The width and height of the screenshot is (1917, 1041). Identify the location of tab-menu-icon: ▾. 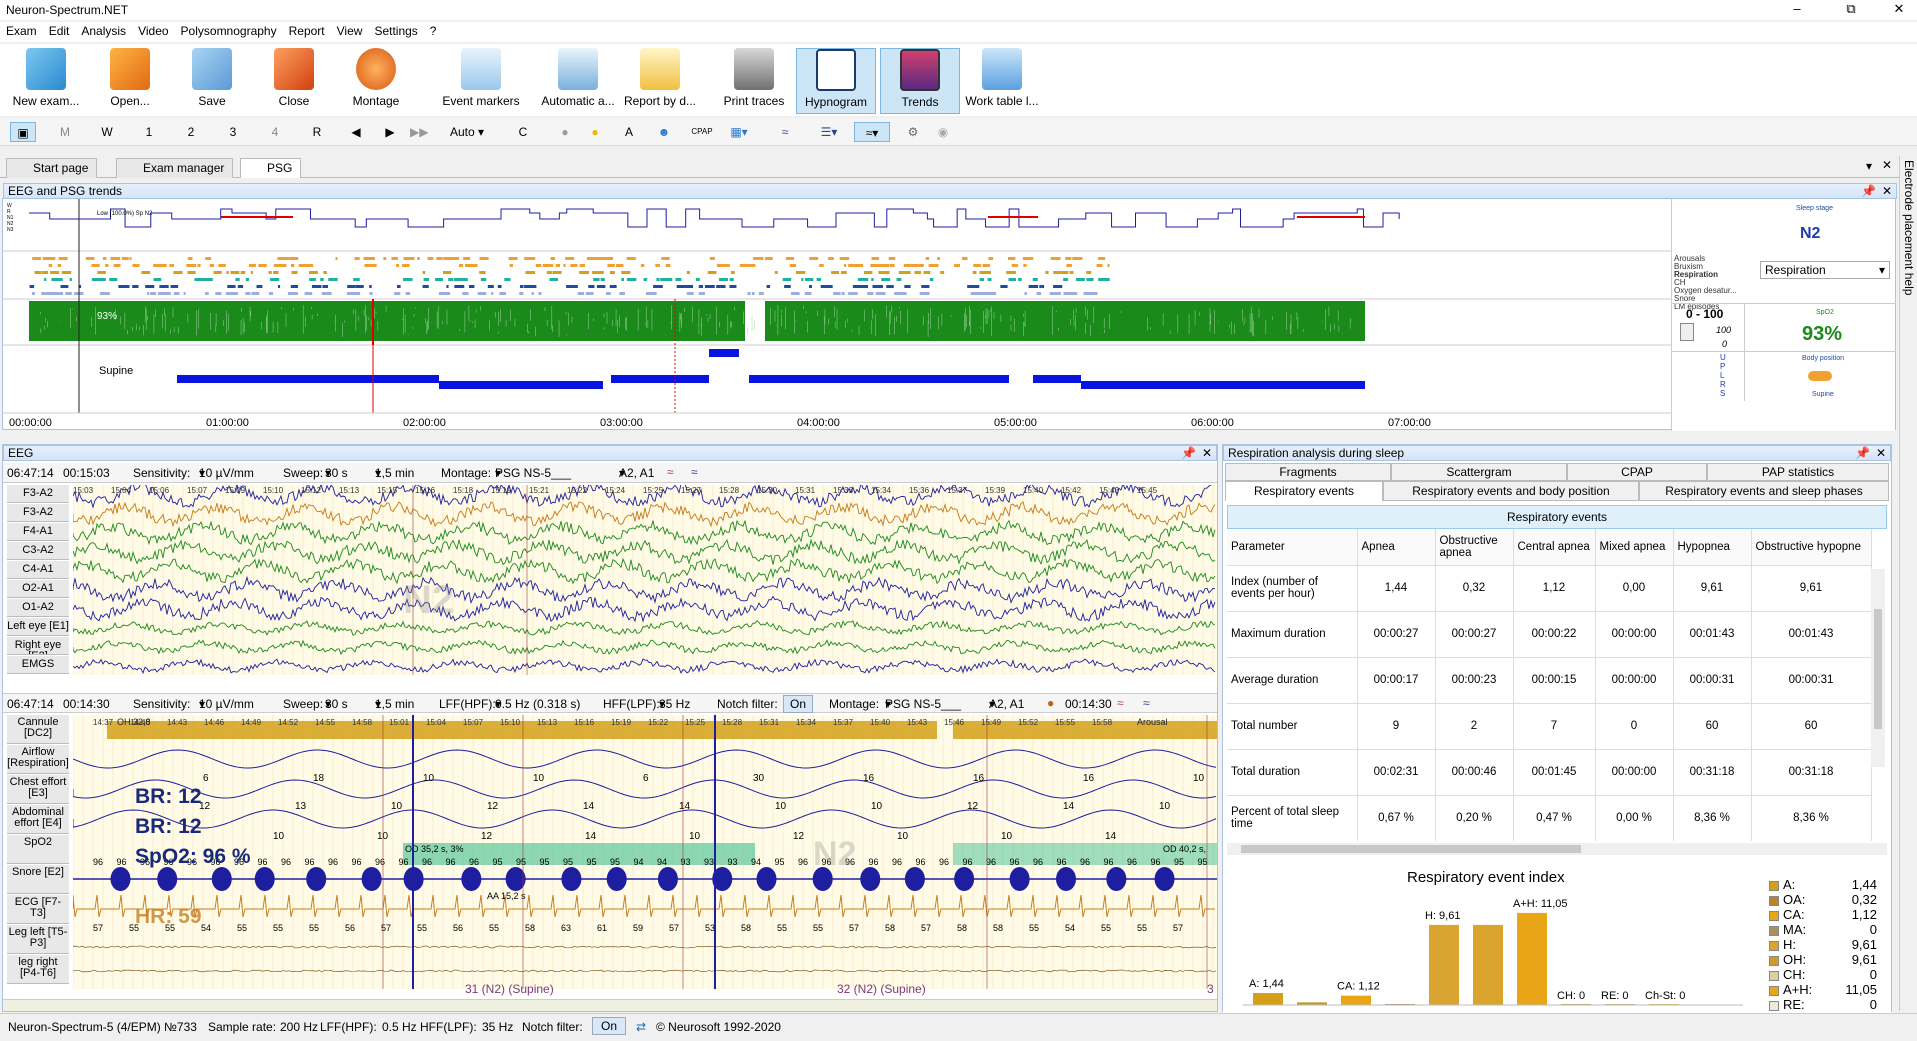
(1869, 166).